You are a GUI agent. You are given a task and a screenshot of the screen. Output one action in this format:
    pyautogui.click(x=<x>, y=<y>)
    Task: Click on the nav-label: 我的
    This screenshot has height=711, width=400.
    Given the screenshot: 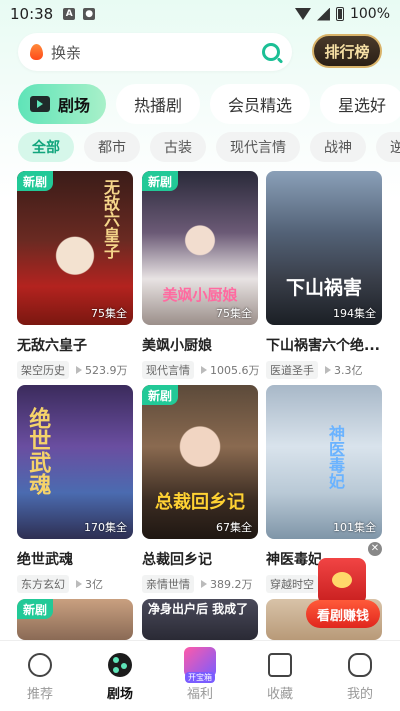 What is the action you would take?
    pyautogui.click(x=359, y=694)
    